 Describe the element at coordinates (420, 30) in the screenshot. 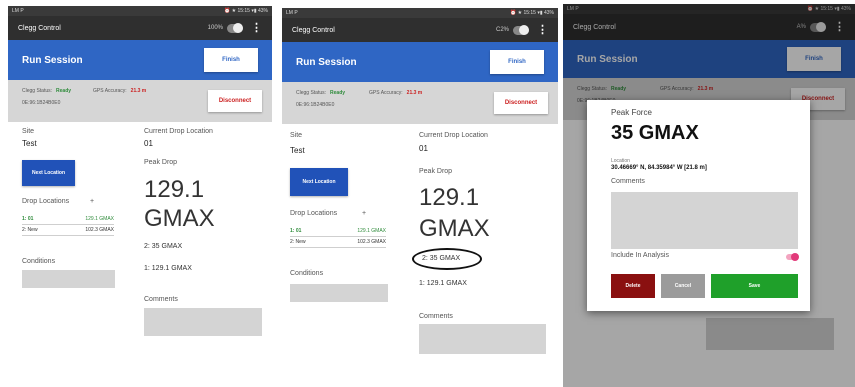

I see `app-bar: Clegg Control C2% ⋮` at that location.